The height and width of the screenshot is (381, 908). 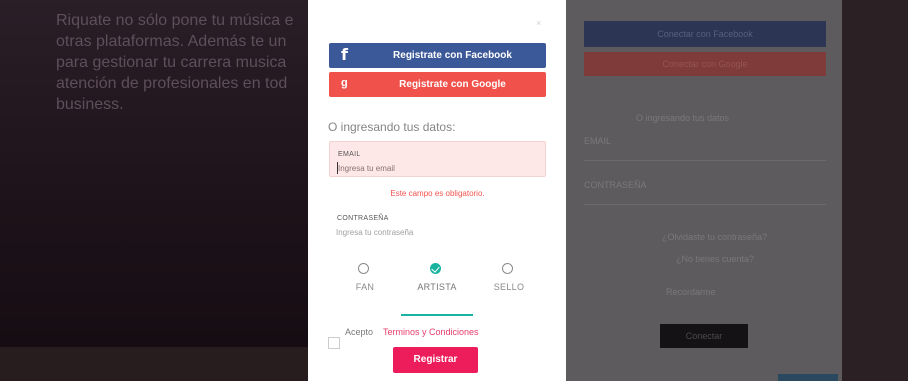 What do you see at coordinates (432, 168) in the screenshot?
I see `email-input` at bounding box center [432, 168].